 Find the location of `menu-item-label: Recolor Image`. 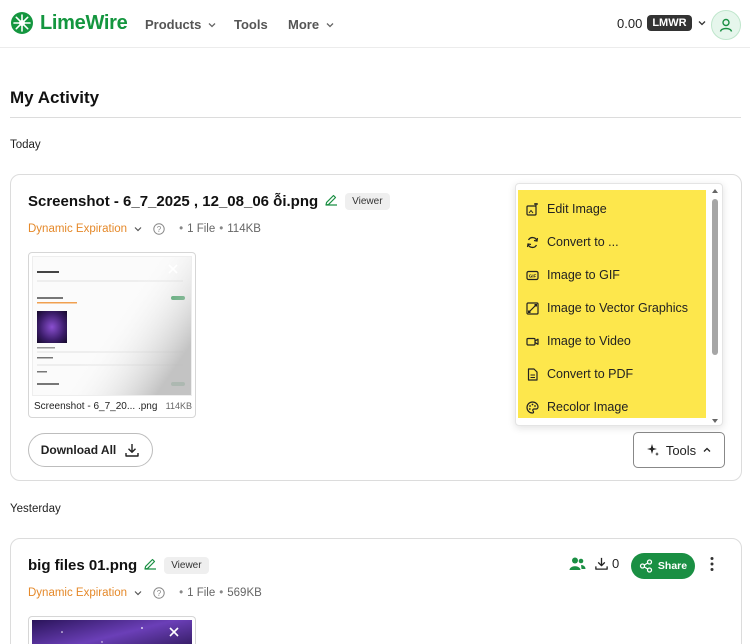

menu-item-label: Recolor Image is located at coordinates (588, 407).